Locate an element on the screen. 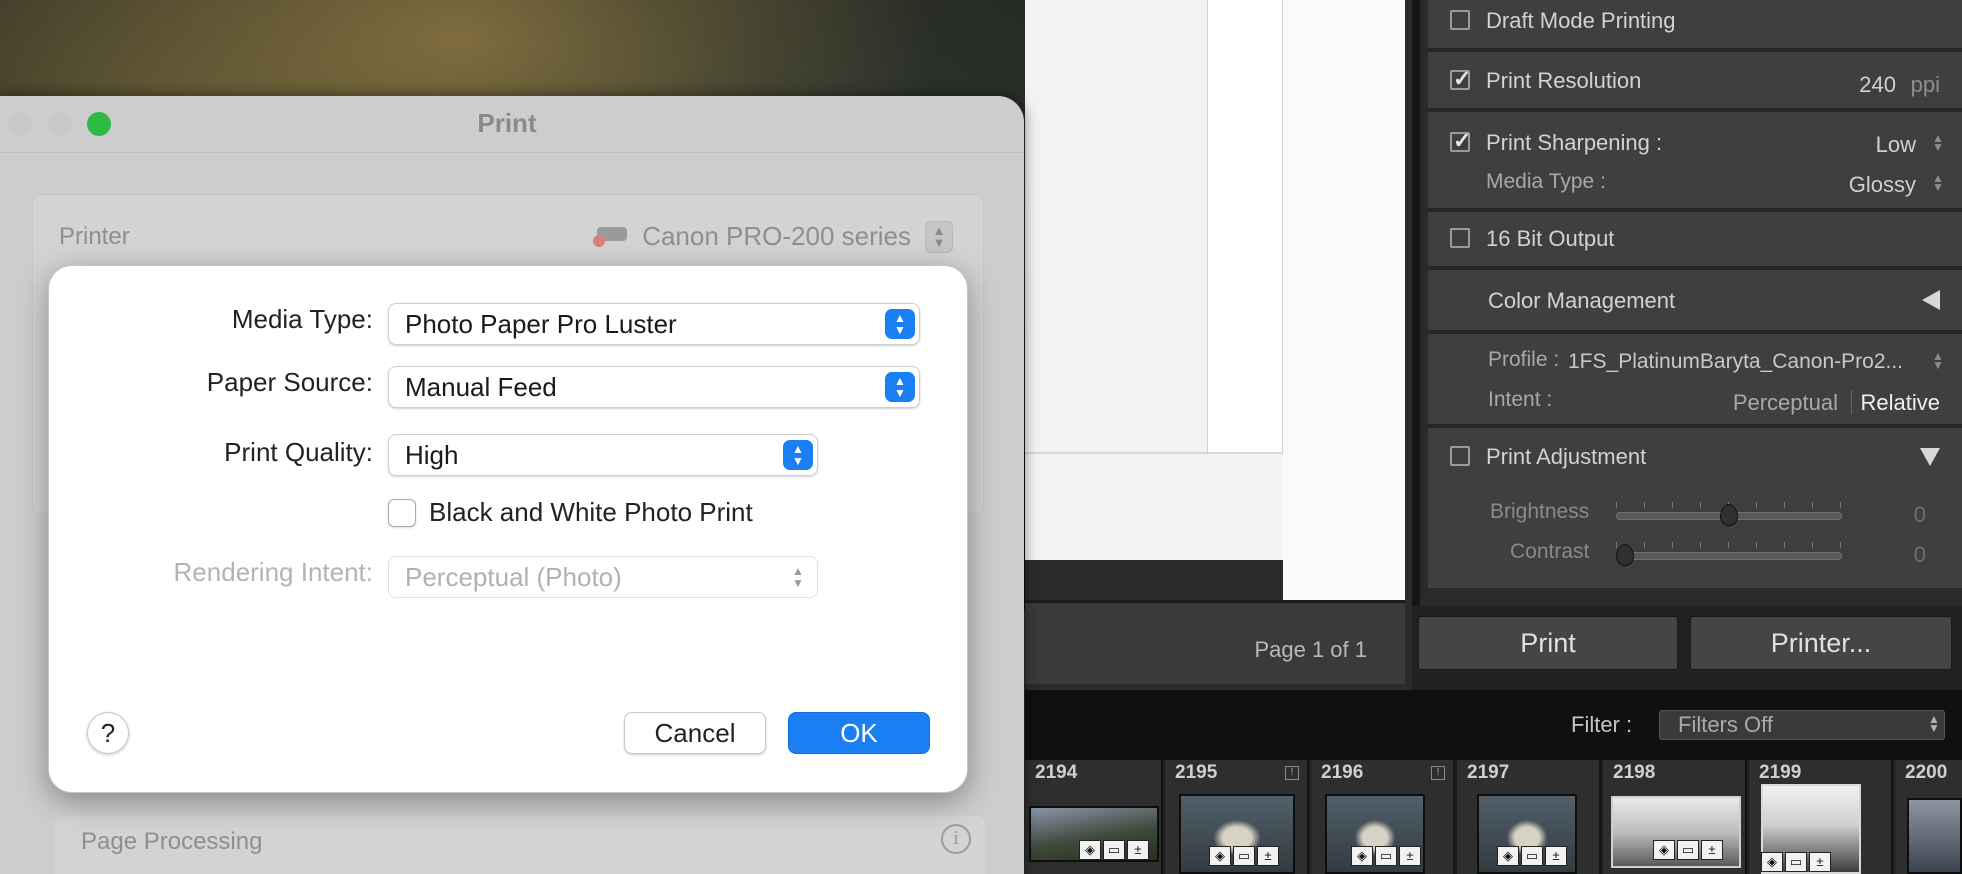  collapse-triangle-icon is located at coordinates (1931, 300).